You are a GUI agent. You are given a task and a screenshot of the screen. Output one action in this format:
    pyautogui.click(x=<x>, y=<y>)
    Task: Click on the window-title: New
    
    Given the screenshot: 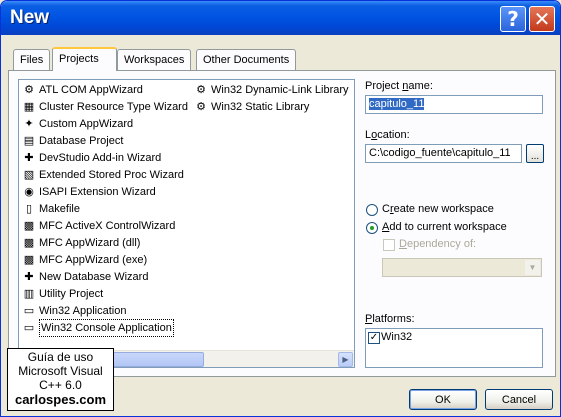 What is the action you would take?
    pyautogui.click(x=30, y=17)
    